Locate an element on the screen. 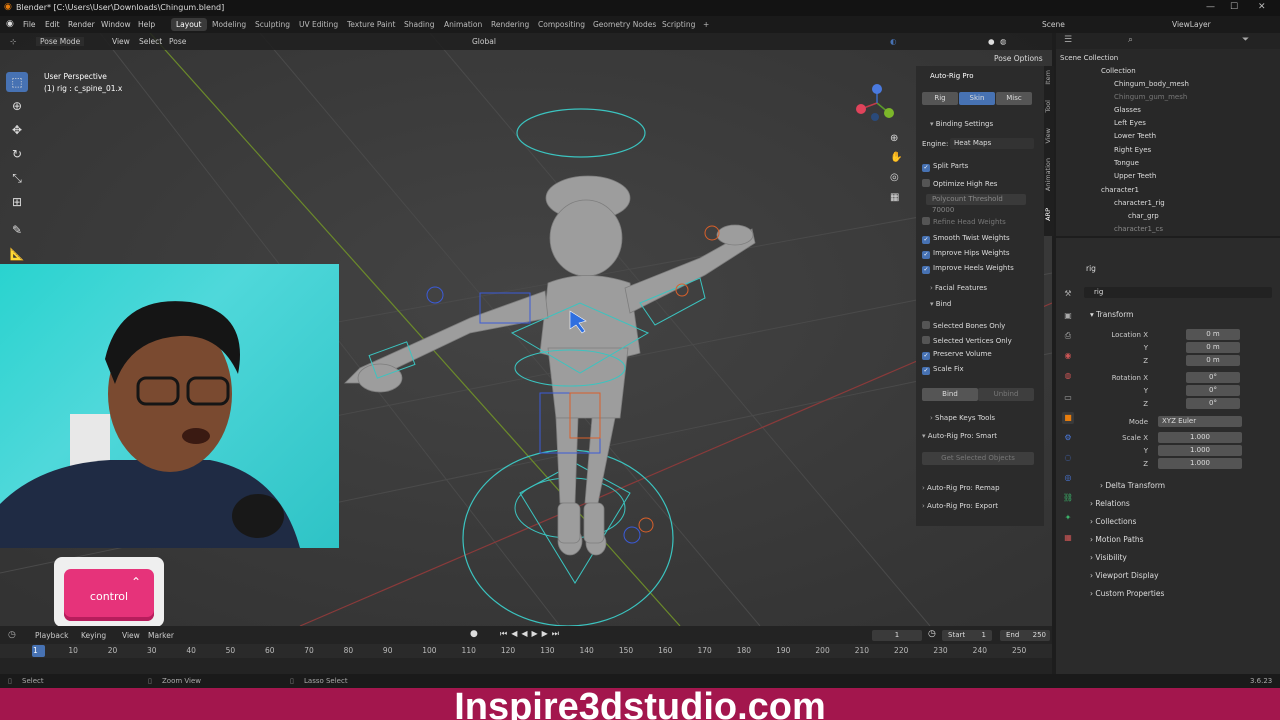 Image resolution: width=1280 pixels, height=720 pixels. tab-skin: Skin is located at coordinates (977, 98).